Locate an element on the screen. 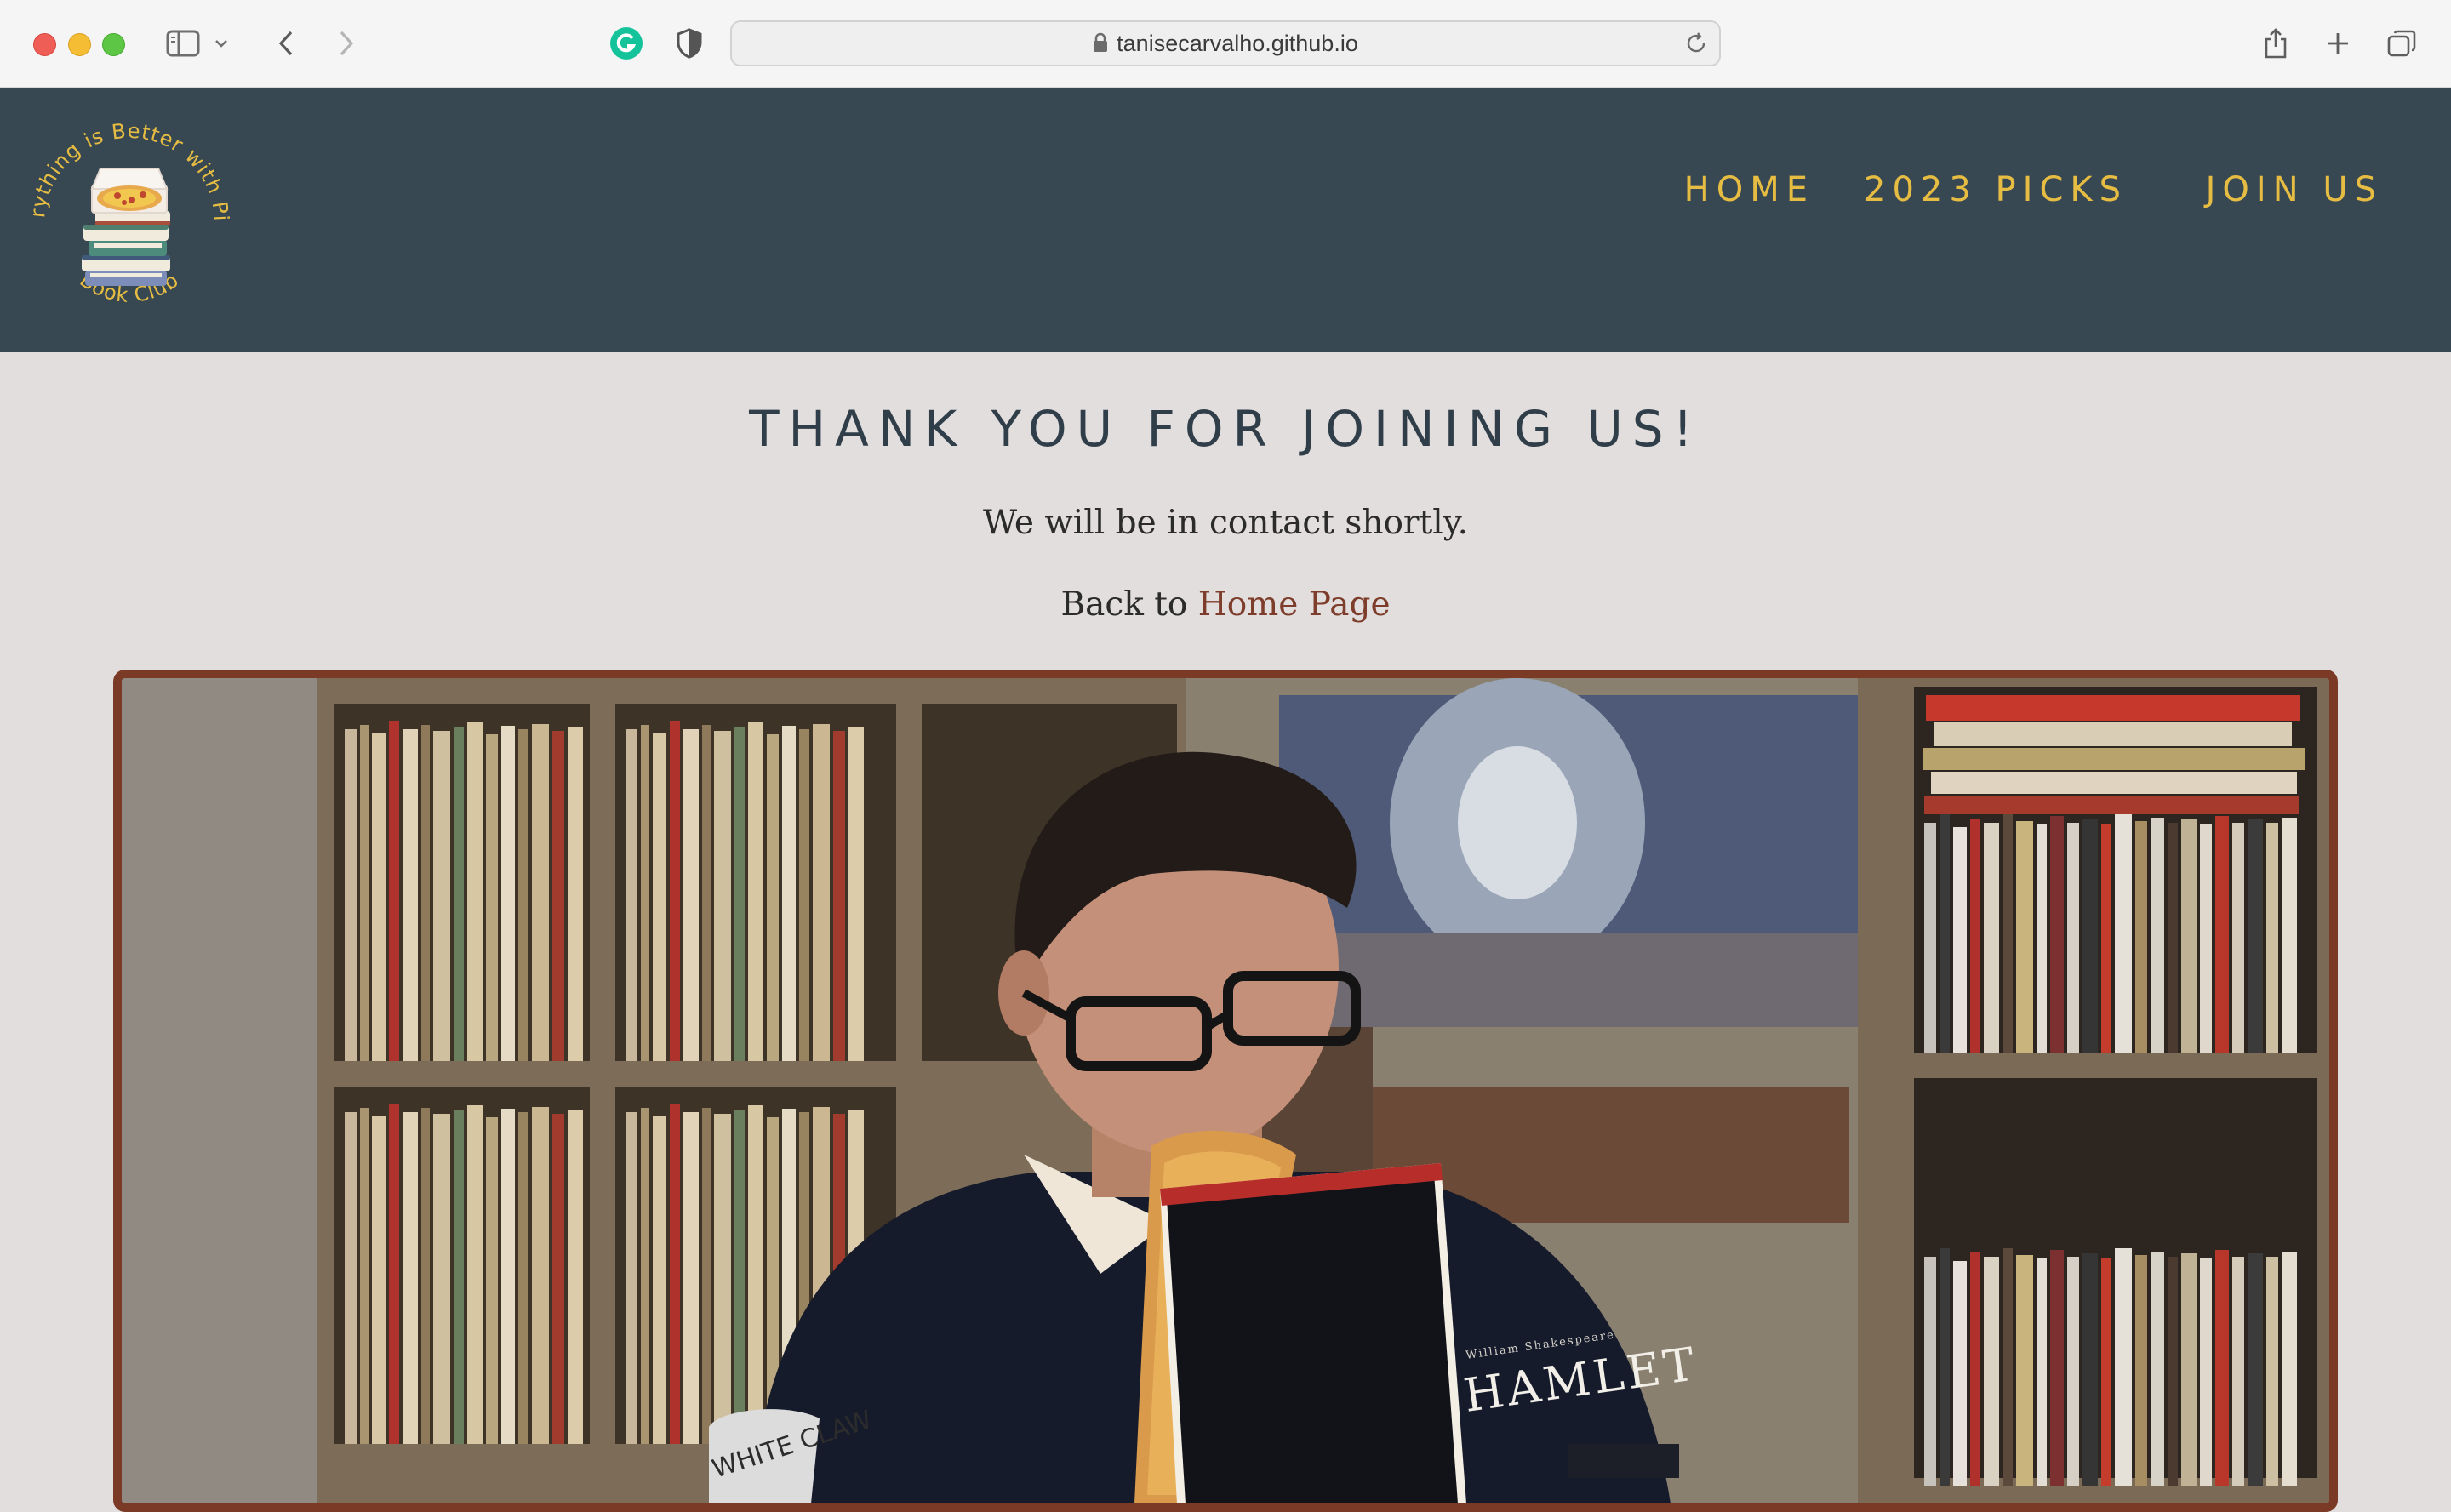 This screenshot has height=1512, width=2451. back-prefix-text: Back to is located at coordinates (1129, 604).